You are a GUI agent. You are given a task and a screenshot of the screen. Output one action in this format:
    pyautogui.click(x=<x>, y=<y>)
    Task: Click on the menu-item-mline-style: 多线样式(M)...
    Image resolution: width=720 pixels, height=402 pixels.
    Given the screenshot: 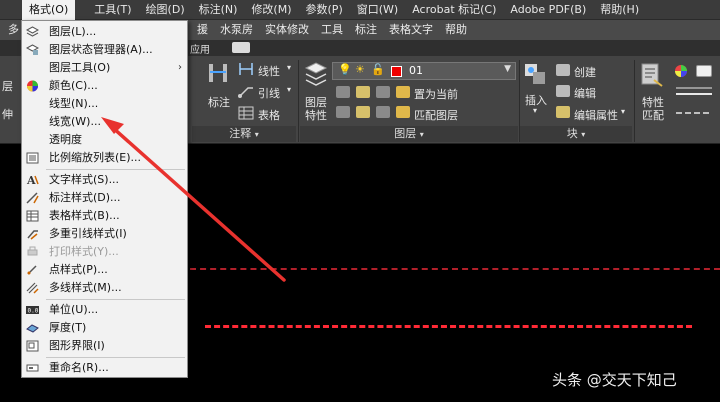 What is the action you would take?
    pyautogui.click(x=104, y=288)
    